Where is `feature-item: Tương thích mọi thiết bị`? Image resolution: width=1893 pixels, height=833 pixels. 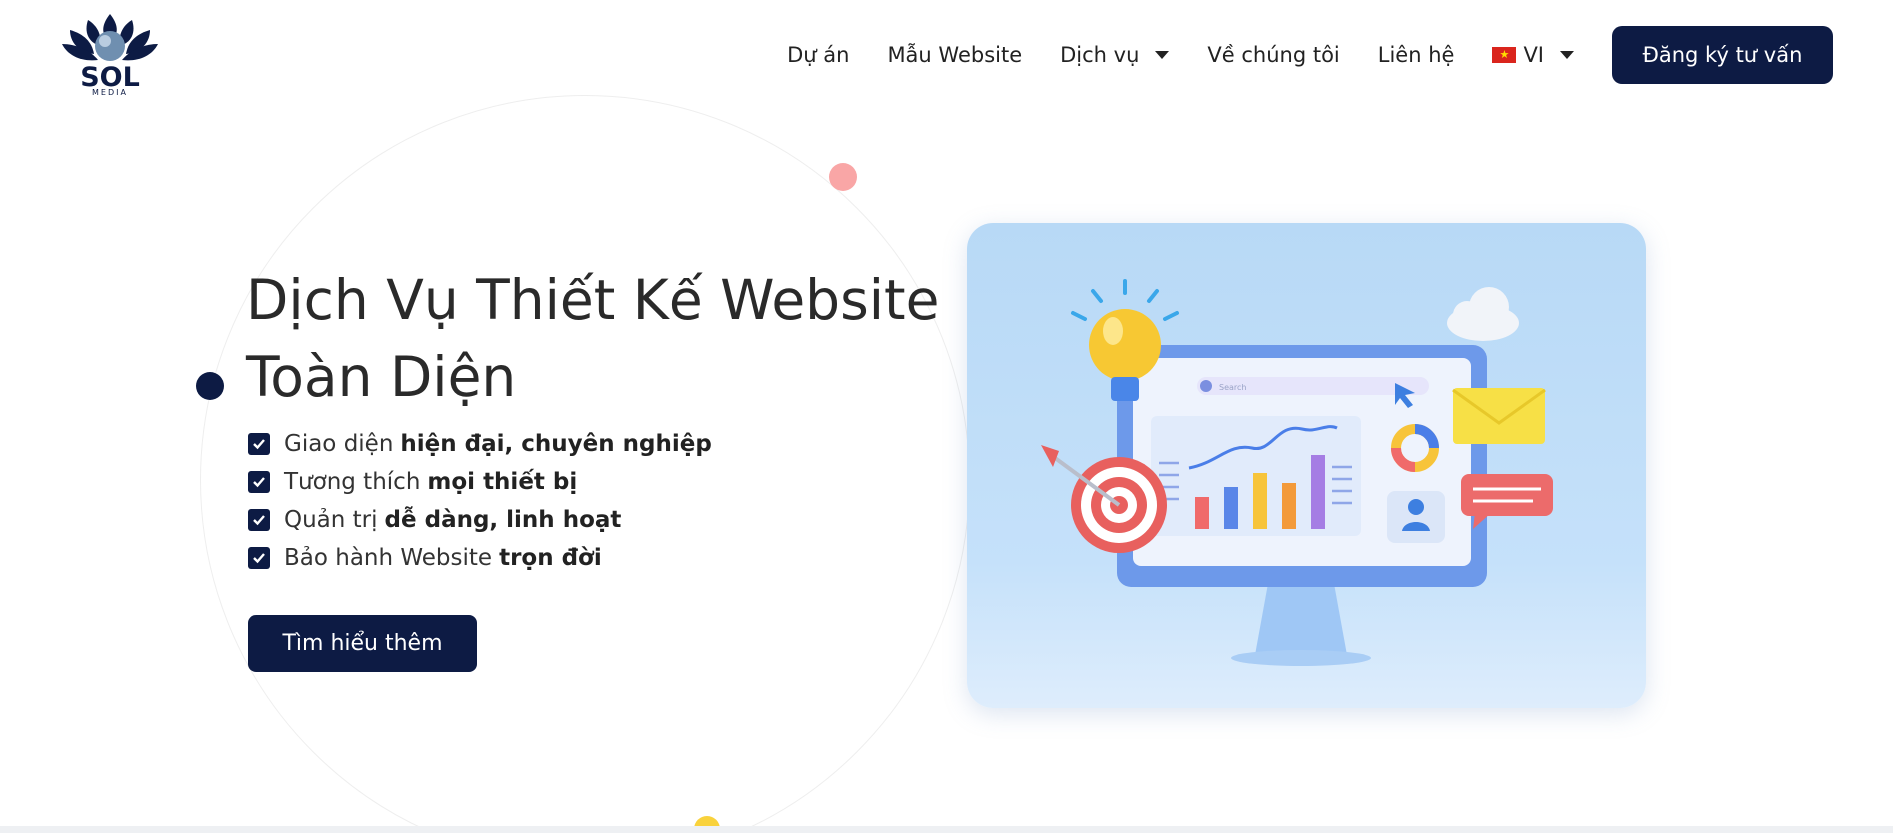
feature-item: Tương thích mọi thiết bị is located at coordinates (480, 482).